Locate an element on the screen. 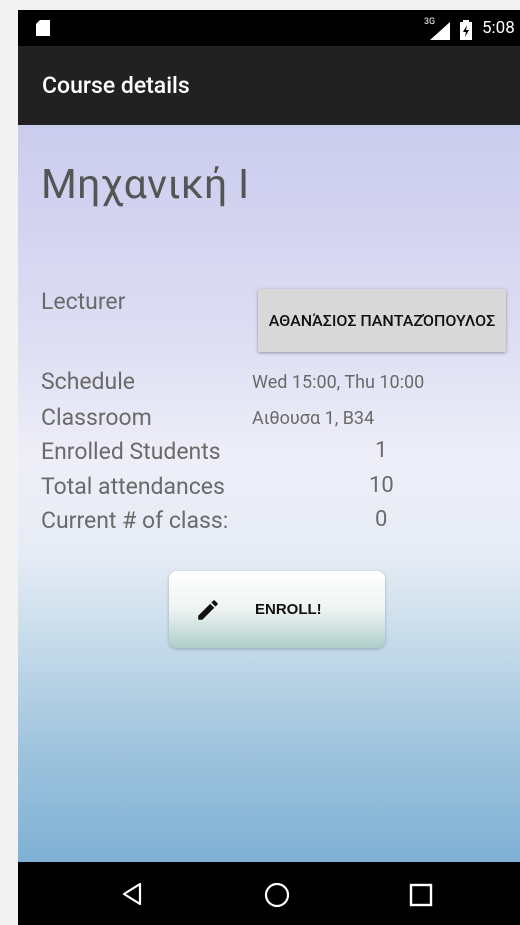 This screenshot has width=520, height=925. schedule-value: Wed 15:00, Thu 10:00 is located at coordinates (338, 382).